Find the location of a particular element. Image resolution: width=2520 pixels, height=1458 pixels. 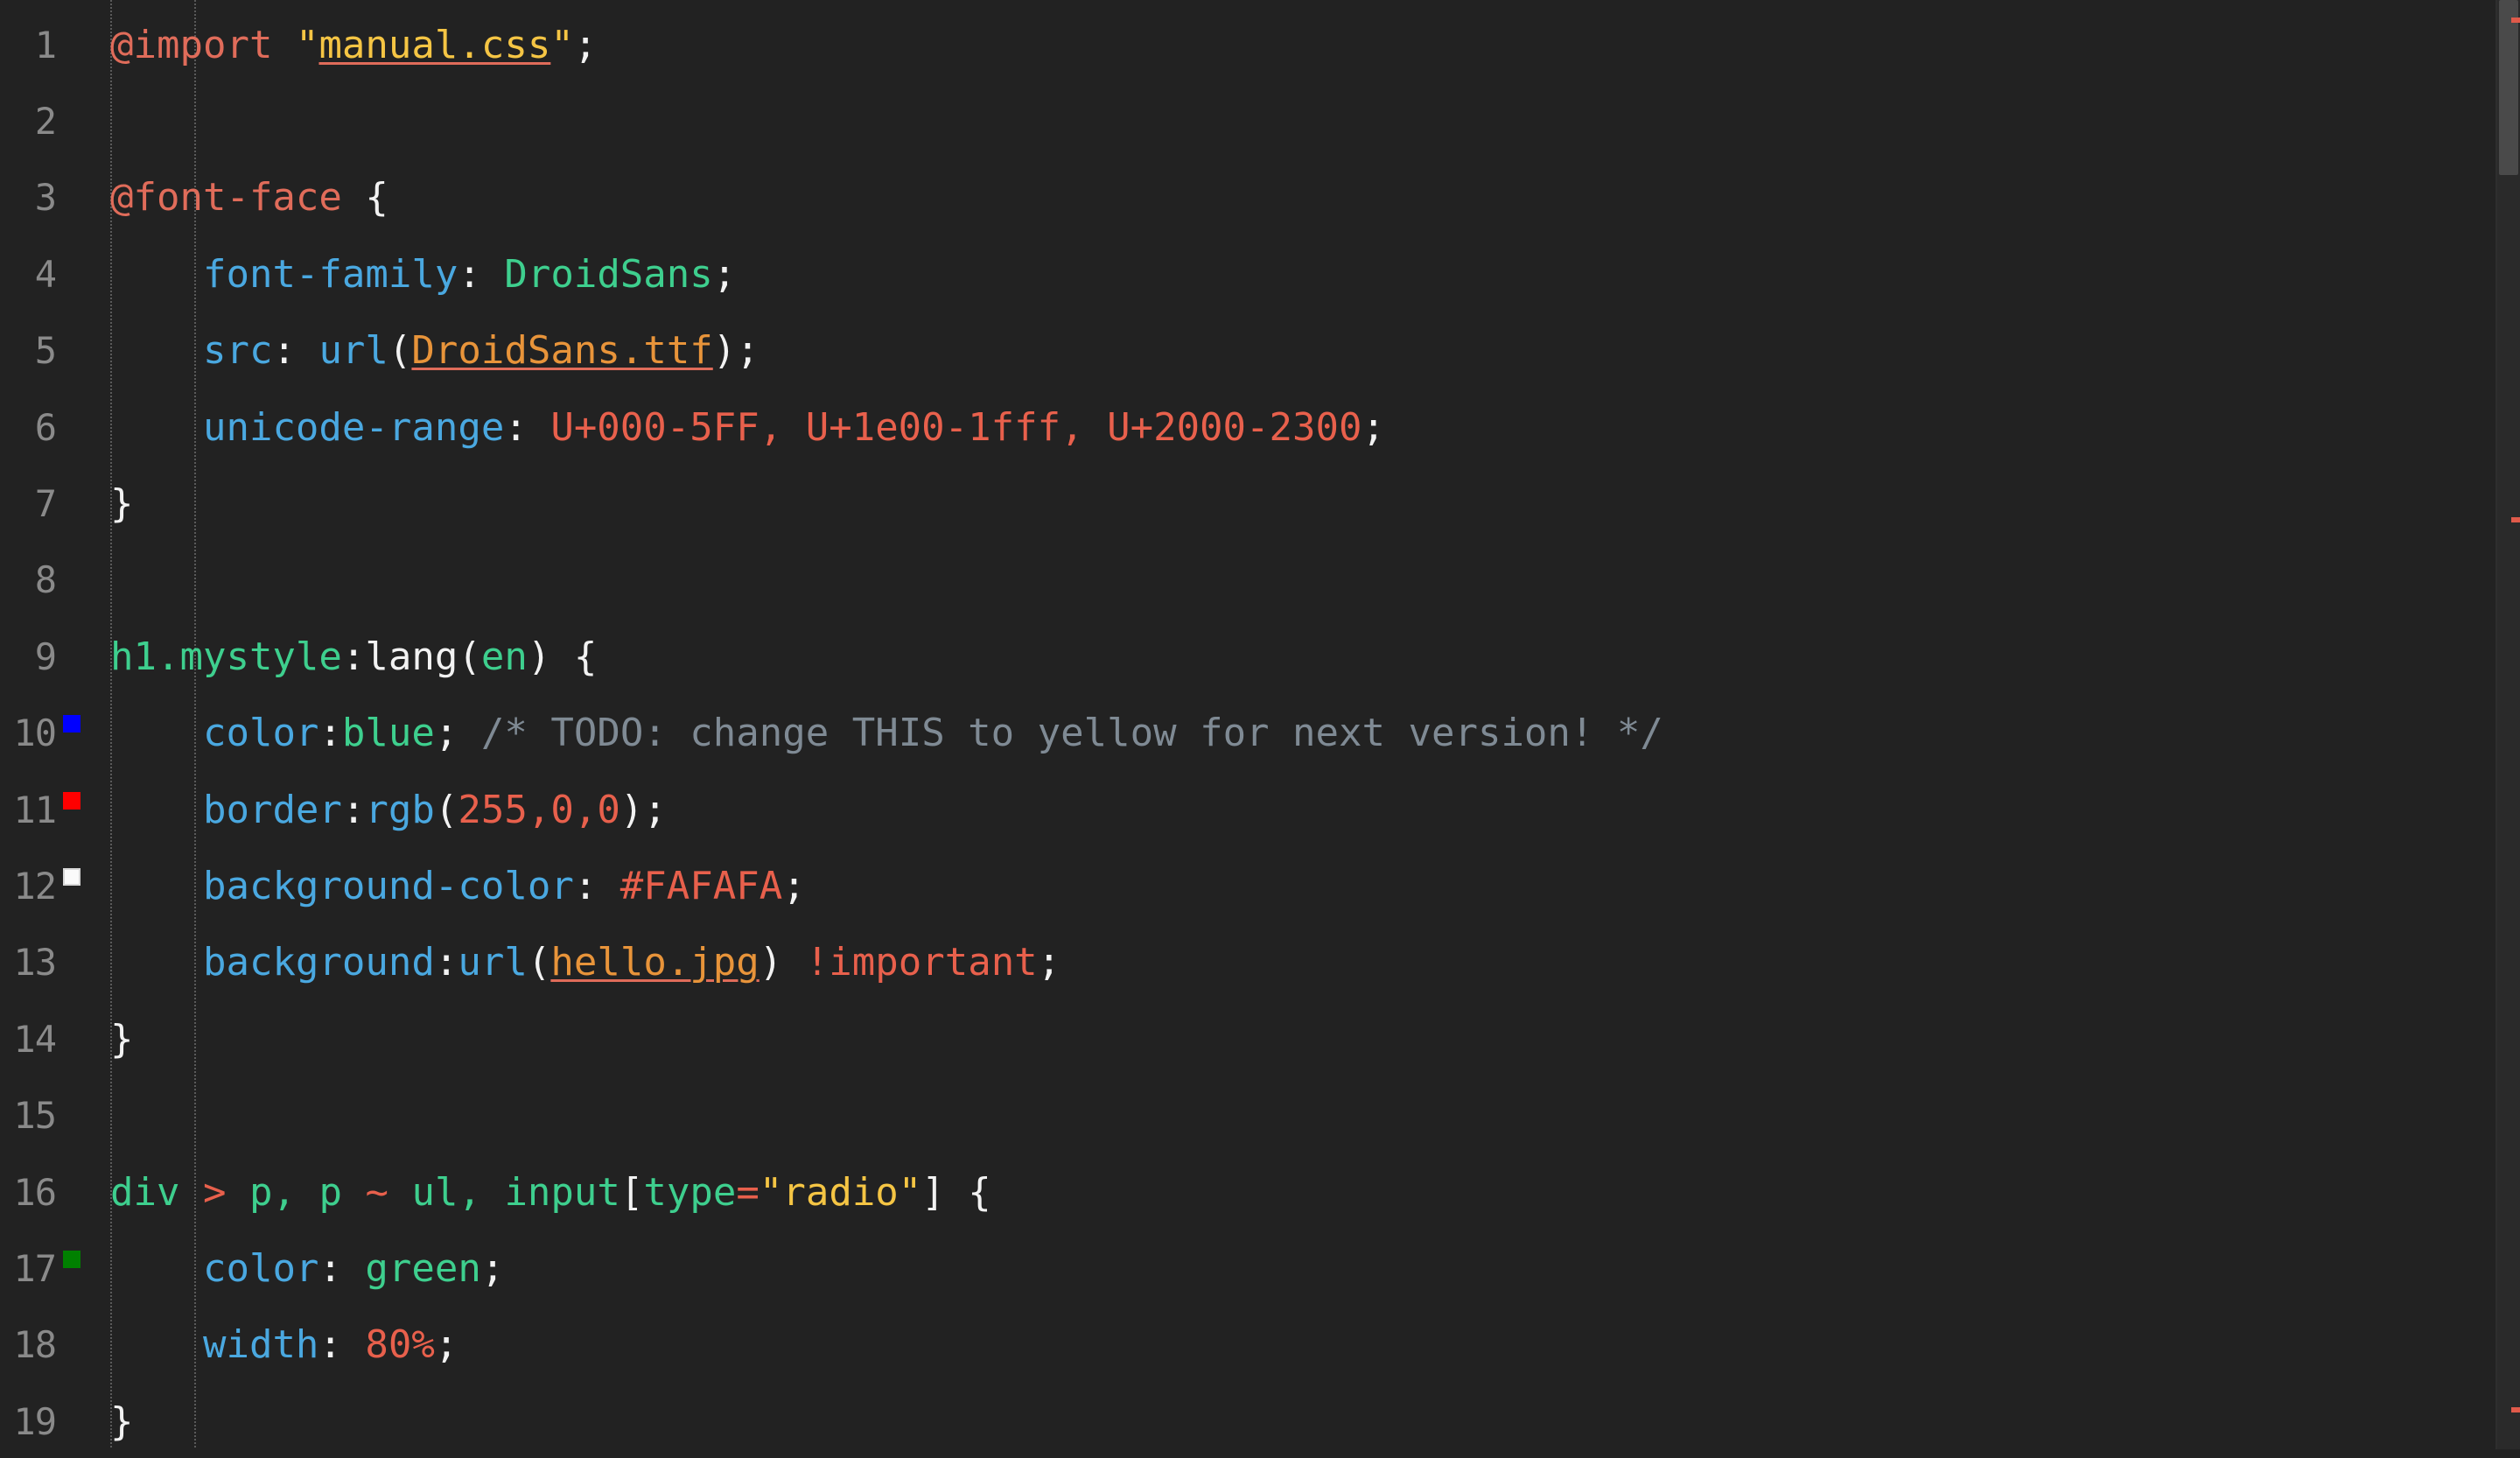

line-number-row: 11 is located at coordinates (31, 810).